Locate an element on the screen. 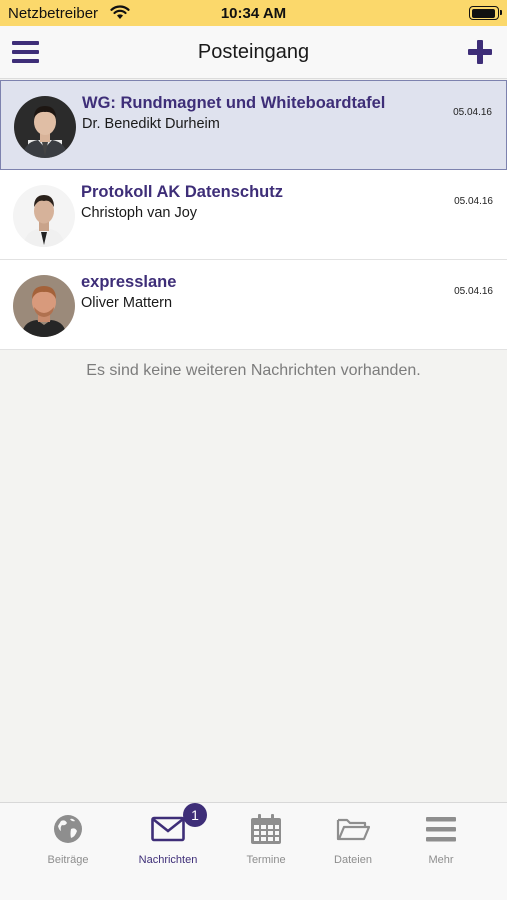  tab-nachrichten: 1 Nachrichten is located at coordinates (168, 838).